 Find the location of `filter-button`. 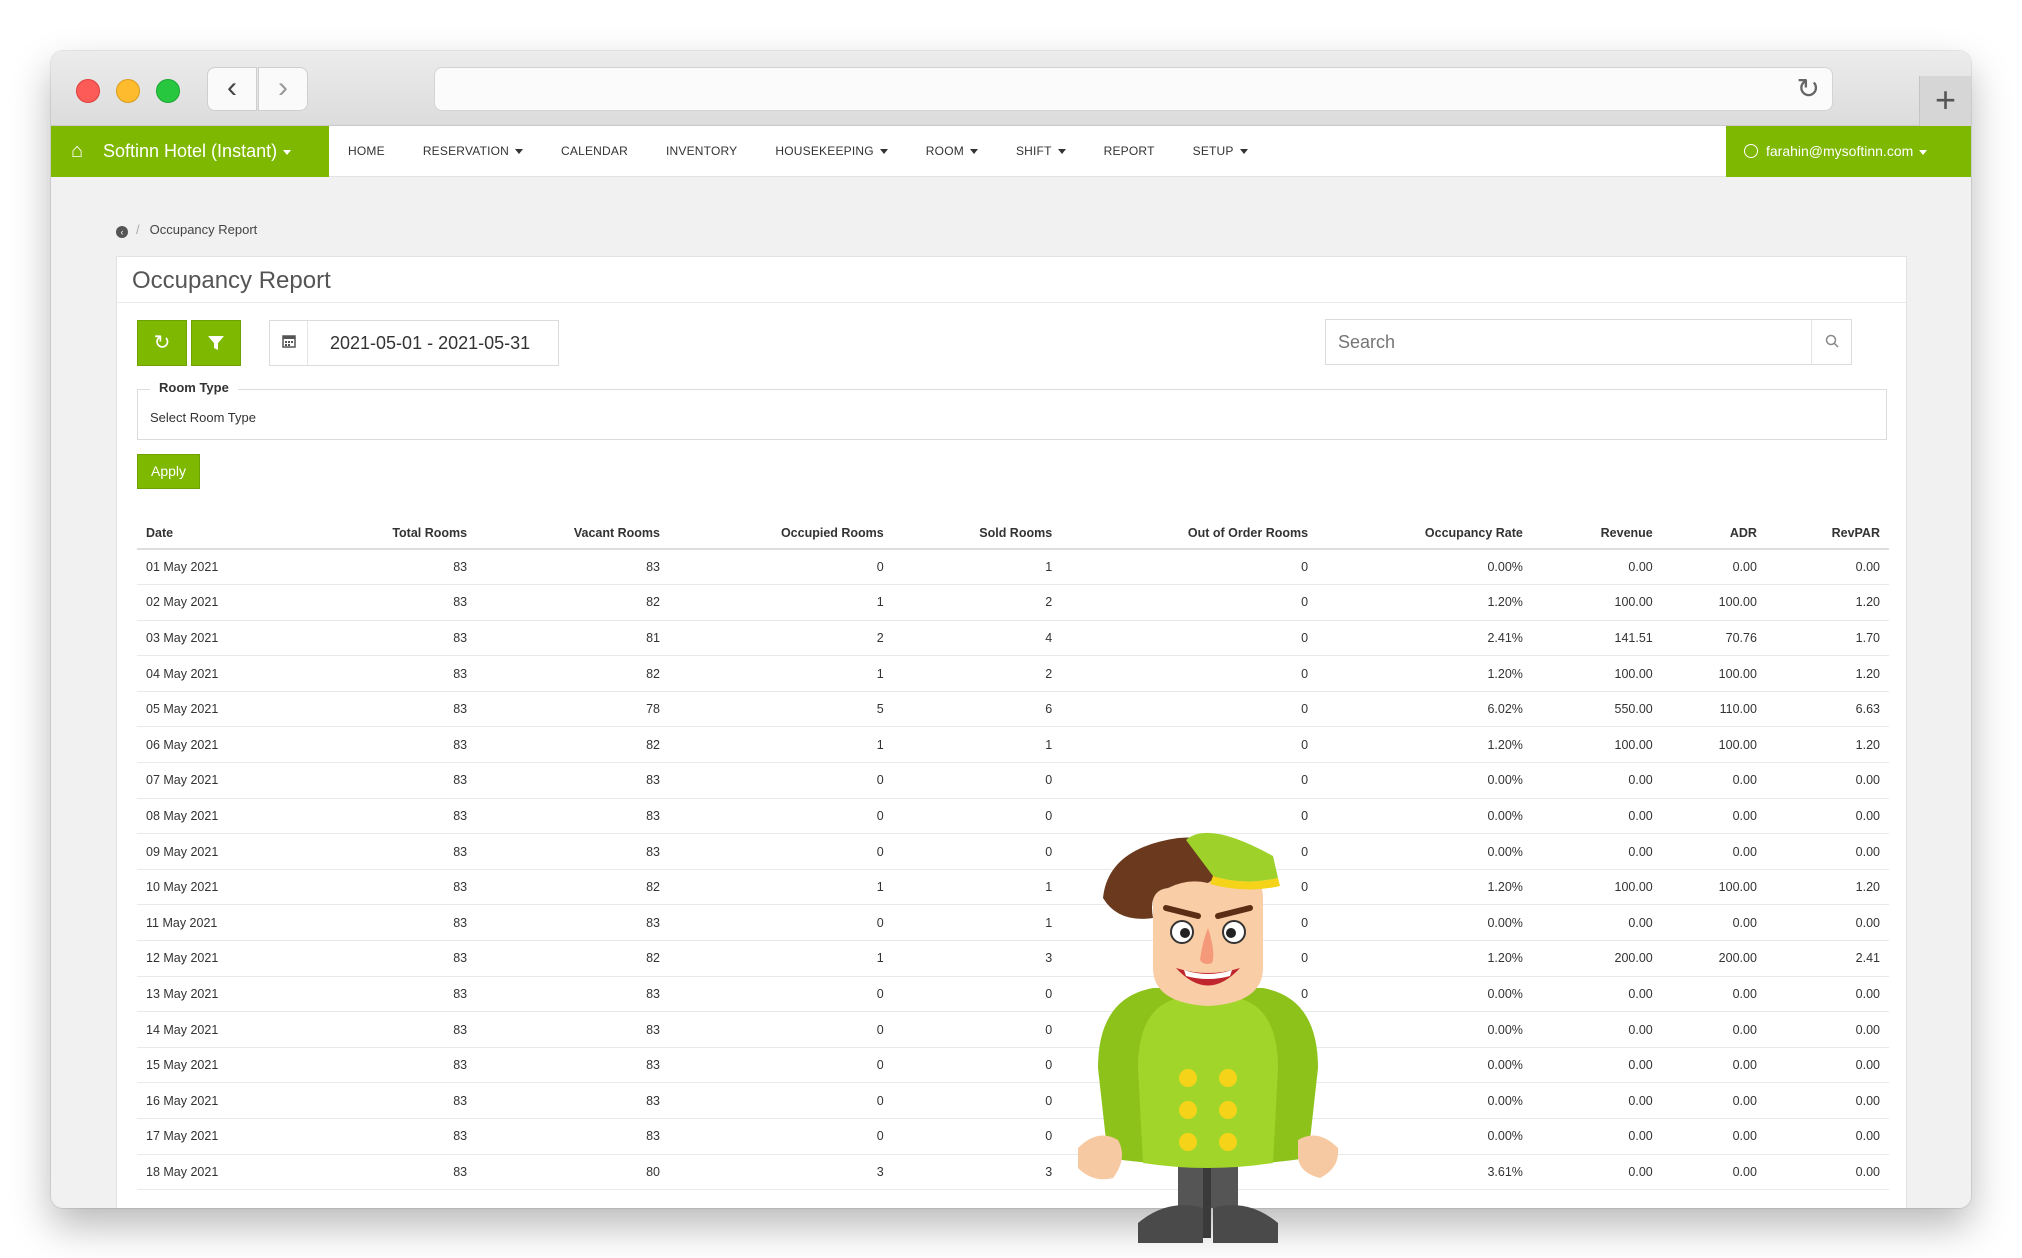

filter-button is located at coordinates (216, 343).